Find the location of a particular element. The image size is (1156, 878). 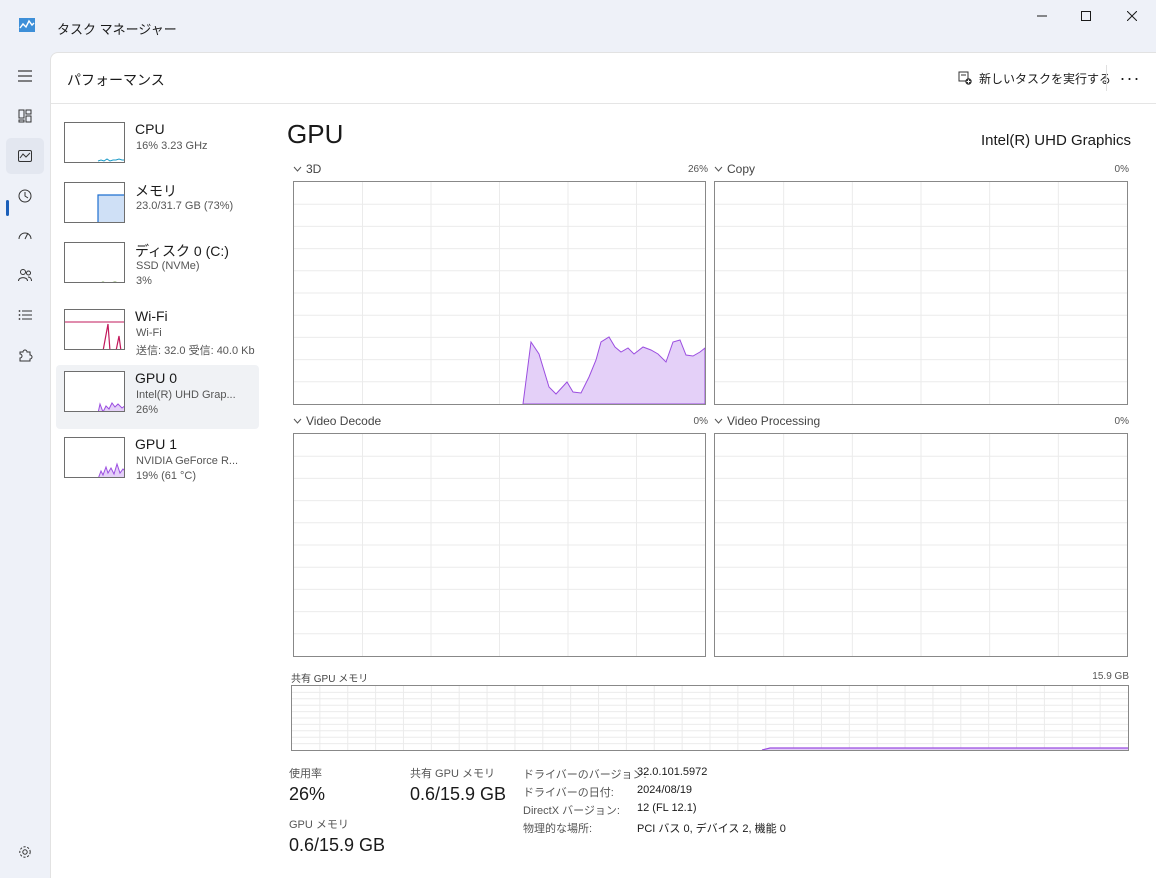

gpu1-thumbnail is located at coordinates (94, 457).